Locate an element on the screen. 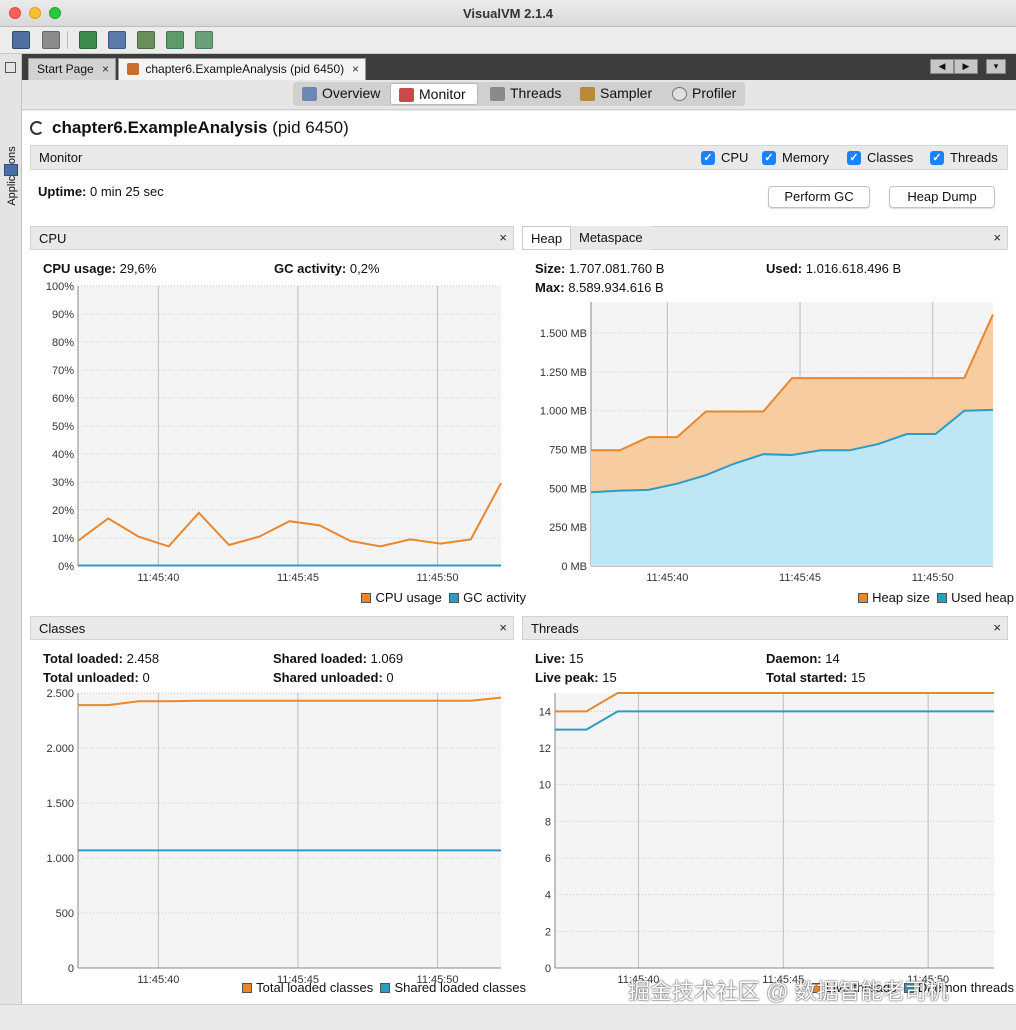  tab-profiler-label: Profiler is located at coordinates (714, 93).